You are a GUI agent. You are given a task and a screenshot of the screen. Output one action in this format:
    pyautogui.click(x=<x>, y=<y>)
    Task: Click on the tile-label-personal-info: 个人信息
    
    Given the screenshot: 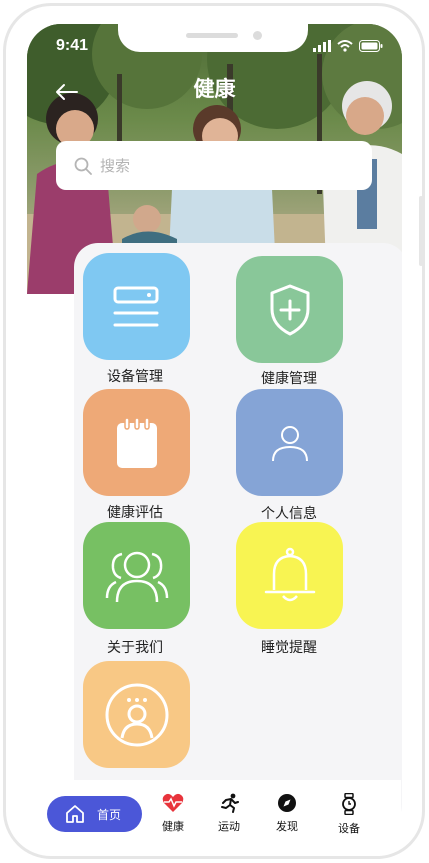 What is the action you would take?
    pyautogui.click(x=289, y=514)
    